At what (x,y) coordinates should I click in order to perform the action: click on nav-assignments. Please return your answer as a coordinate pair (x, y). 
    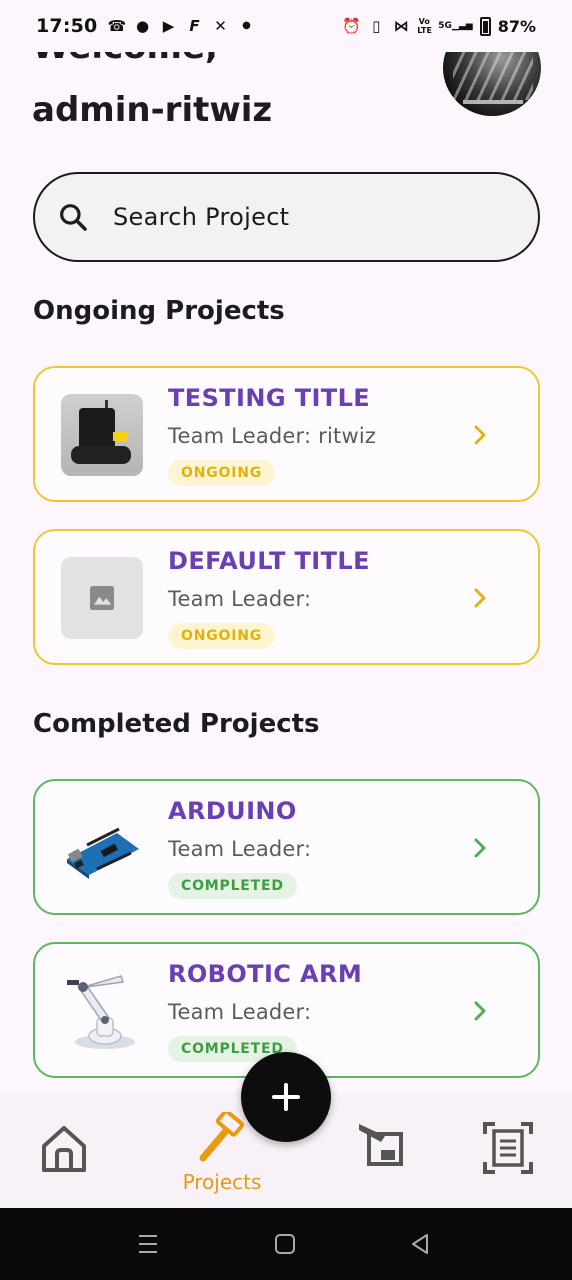
    Looking at the image, I should click on (382, 1150).